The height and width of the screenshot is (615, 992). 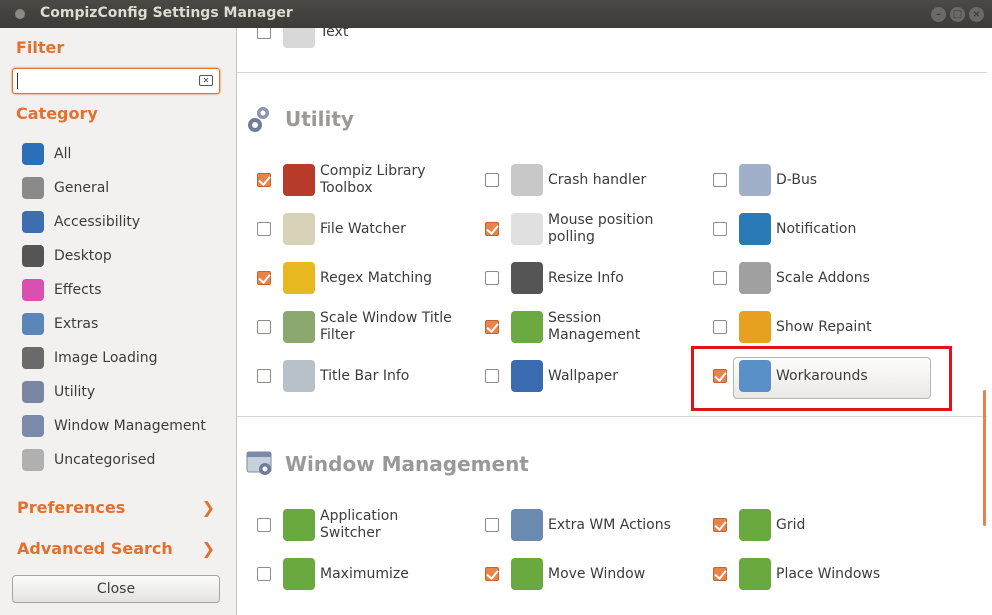 I want to click on category-item: Image Loading, so click(x=90, y=358).